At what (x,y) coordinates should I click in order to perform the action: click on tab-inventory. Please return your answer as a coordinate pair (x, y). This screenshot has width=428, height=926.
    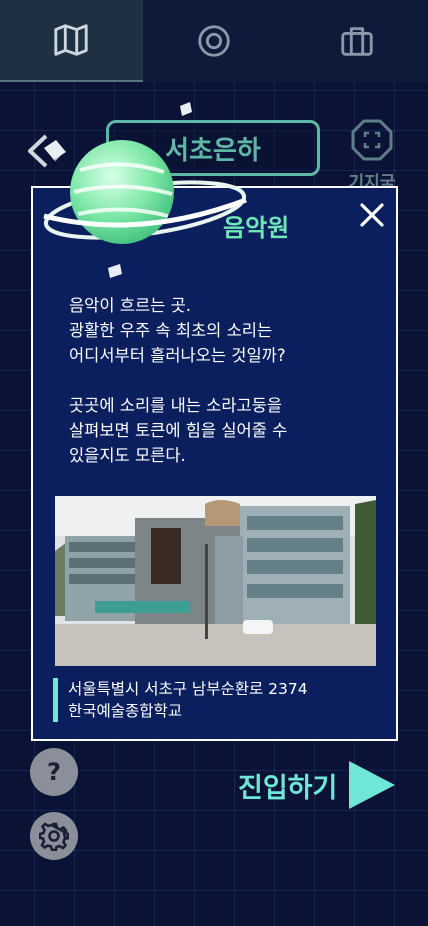
    Looking at the image, I should click on (356, 41).